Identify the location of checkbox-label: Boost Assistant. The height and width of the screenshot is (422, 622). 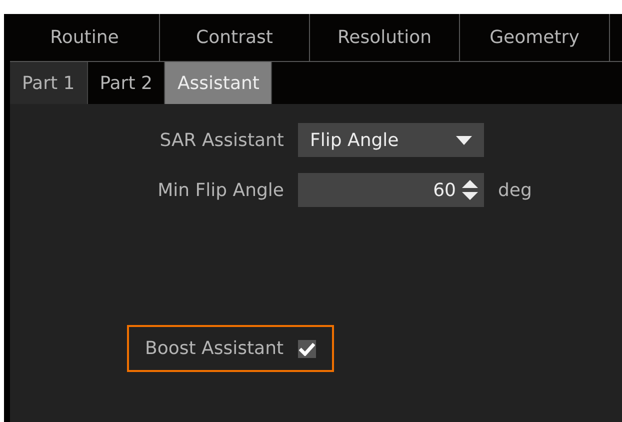
(214, 349).